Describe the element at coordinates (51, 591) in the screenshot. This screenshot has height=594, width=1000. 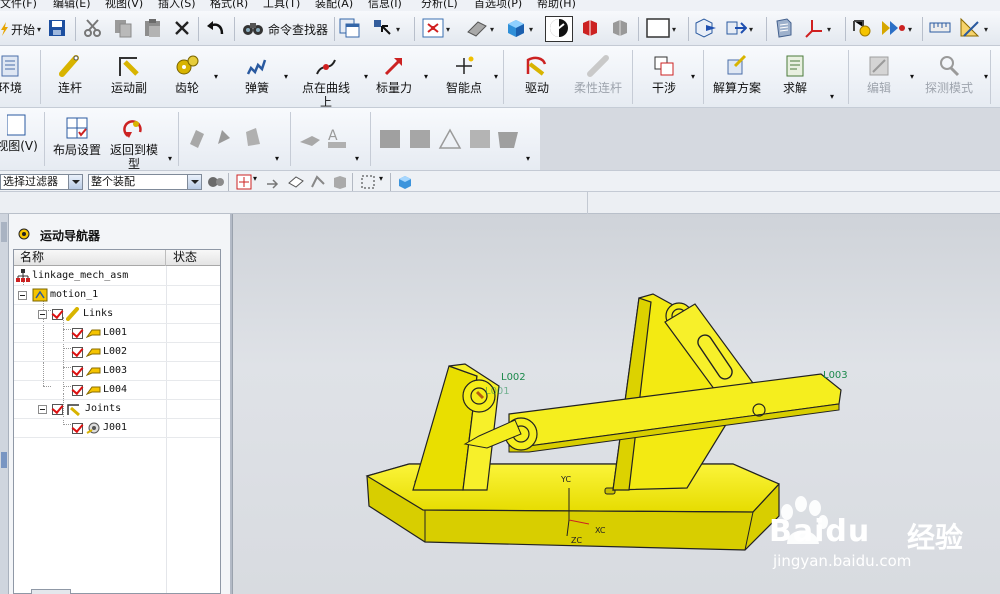
I see `tree-scrollbar-stub` at that location.